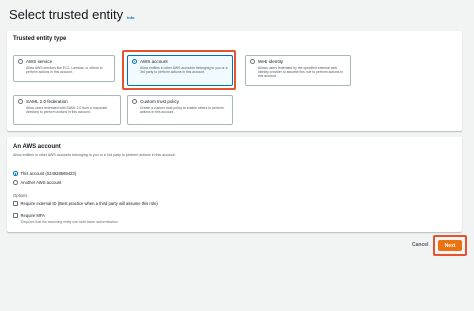  Describe the element at coordinates (48, 173) in the screenshot. I see `this-account-label: This account (024928569423)` at that location.